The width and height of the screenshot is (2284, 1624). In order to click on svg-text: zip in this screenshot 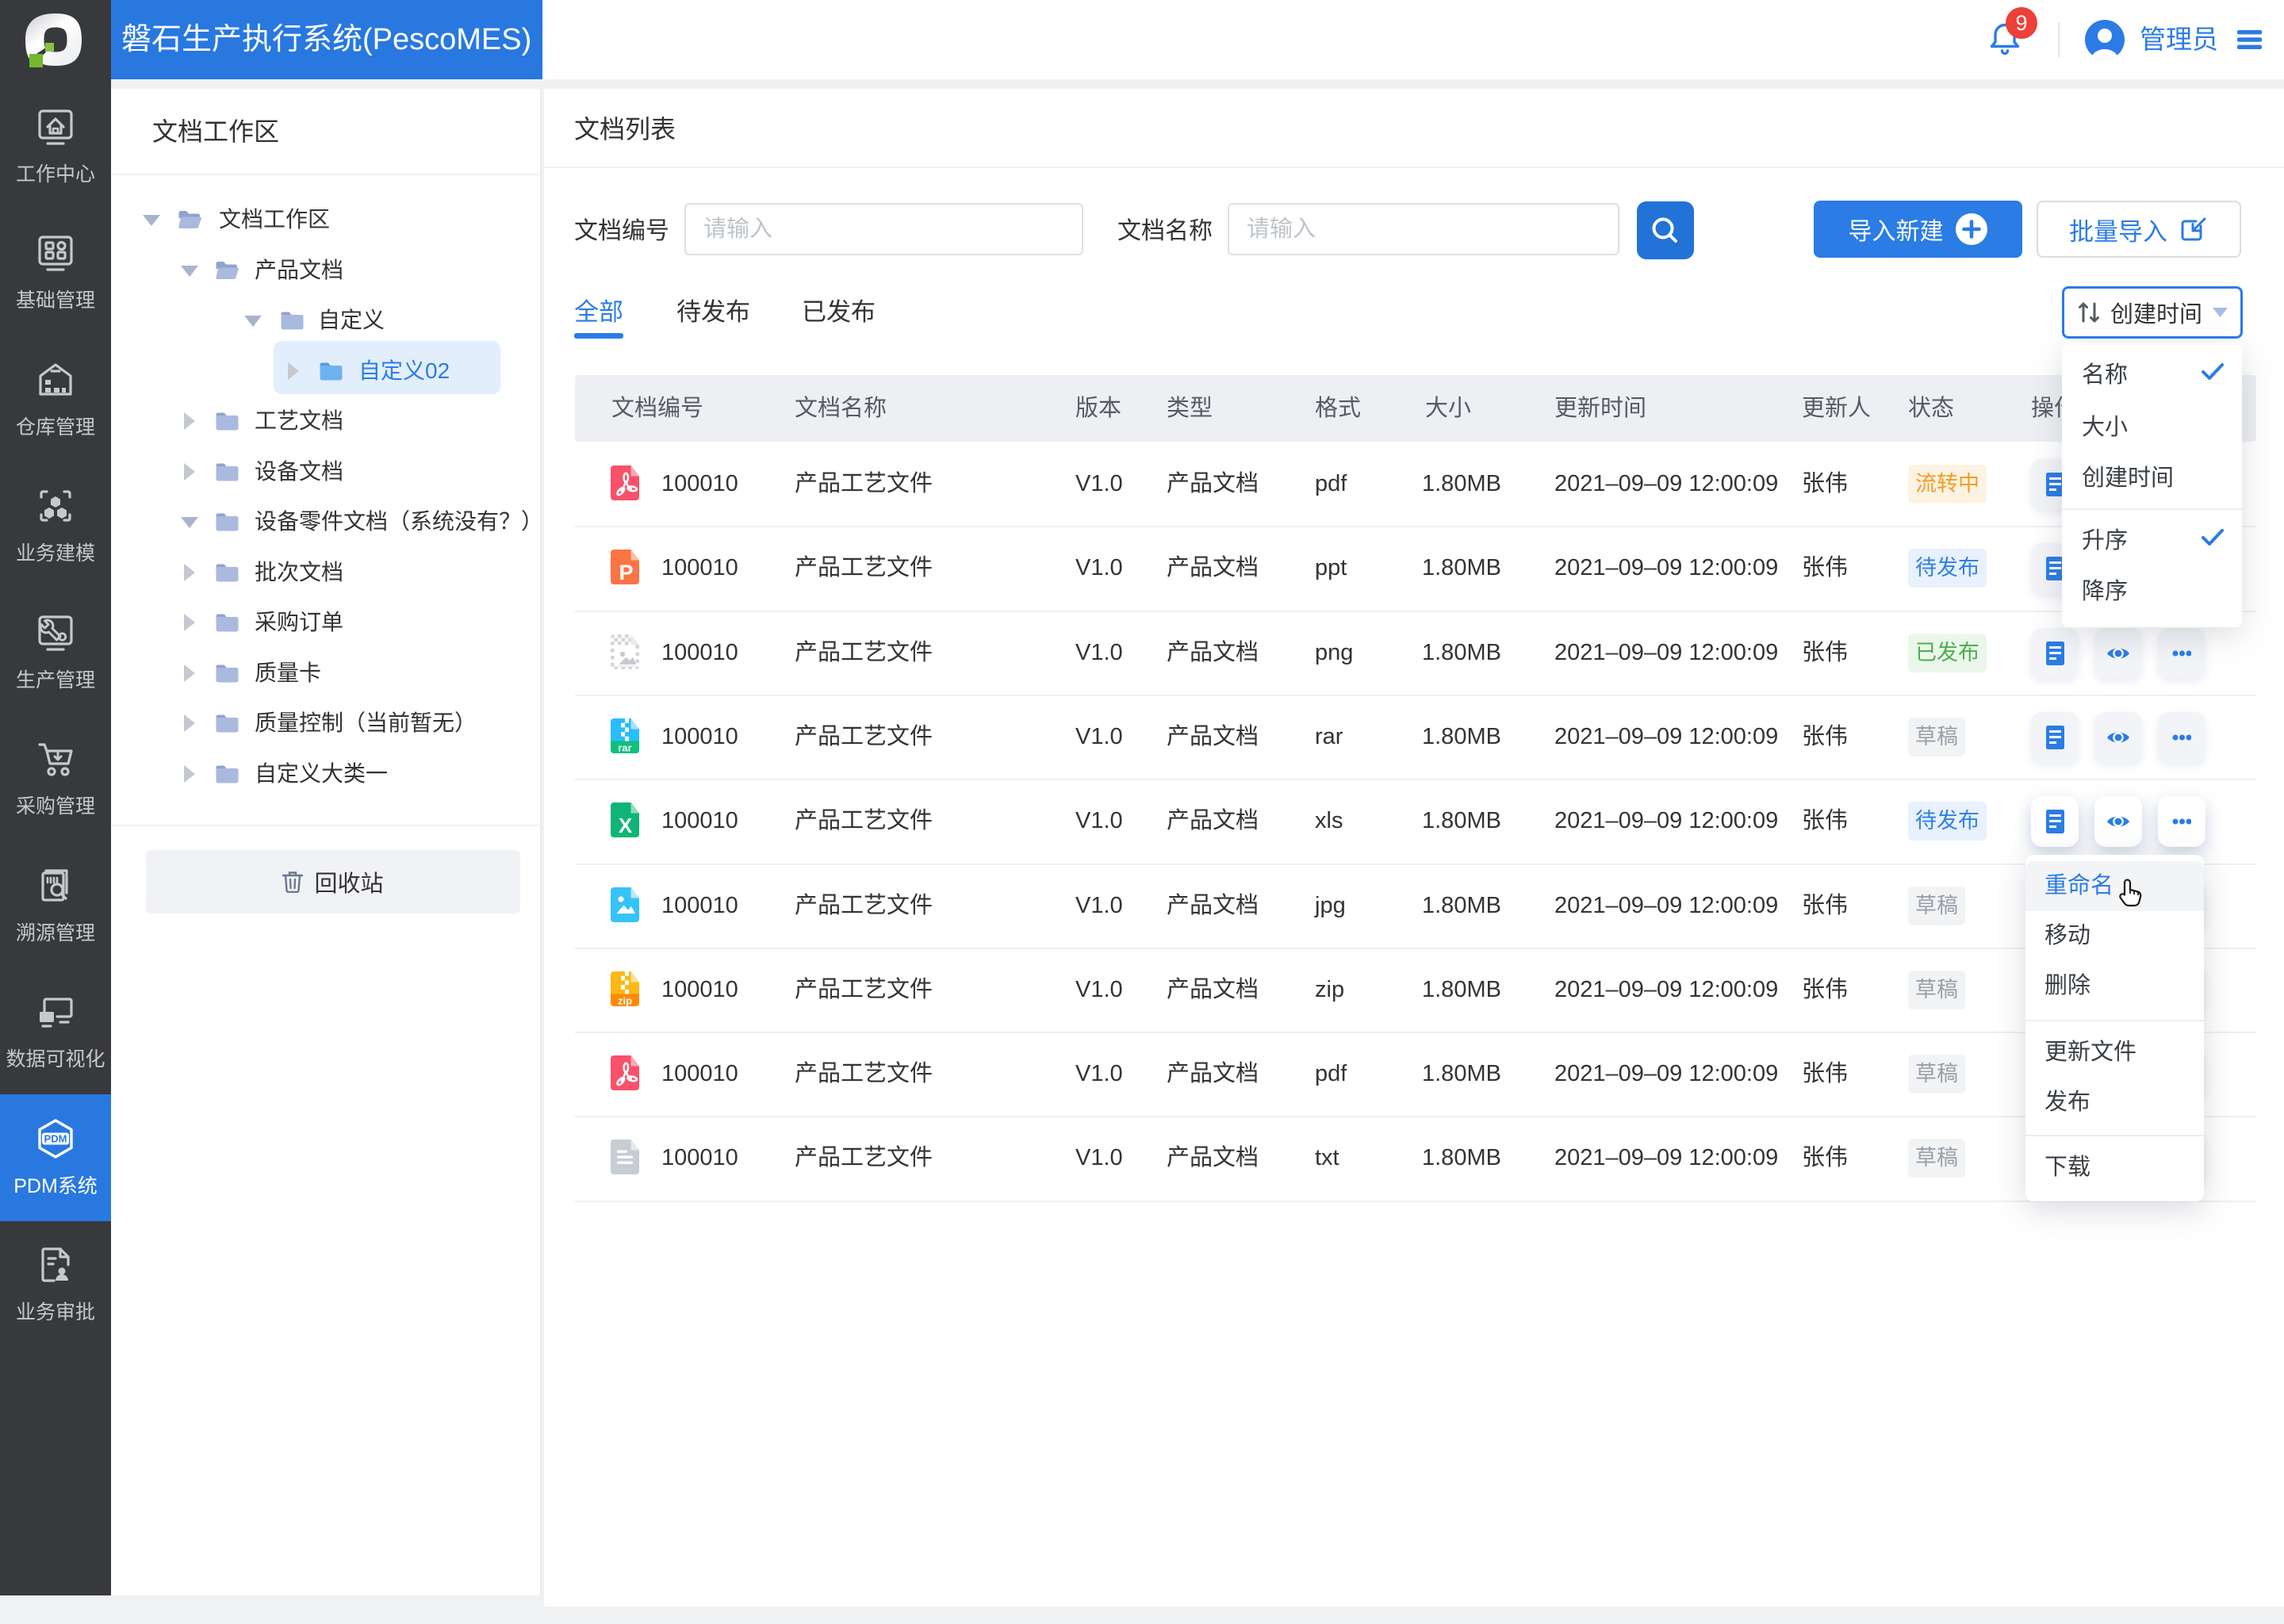, I will do `click(625, 1001)`.